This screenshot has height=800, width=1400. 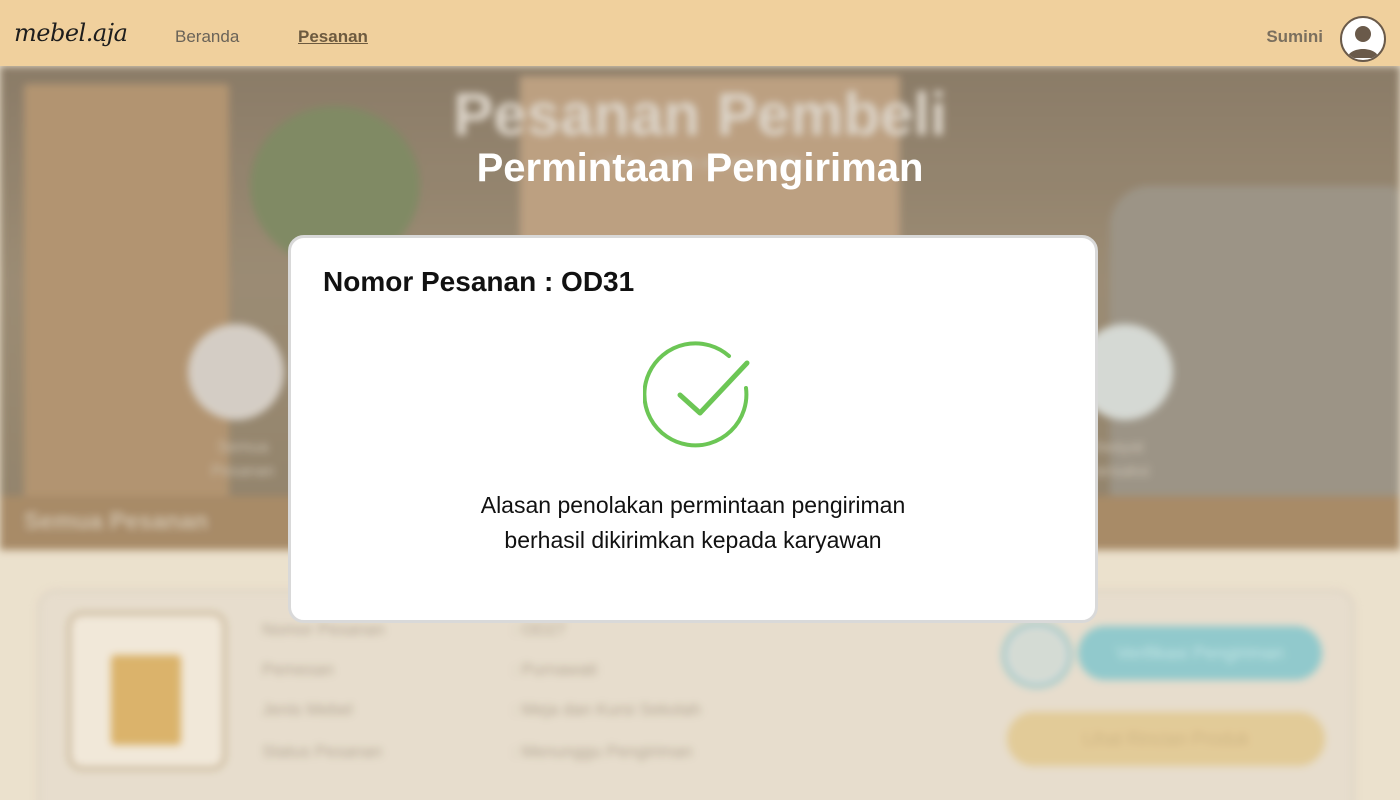 What do you see at coordinates (693, 540) in the screenshot?
I see `dialog-message-line-2: berhasil dikirimkan kepada karyawan` at bounding box center [693, 540].